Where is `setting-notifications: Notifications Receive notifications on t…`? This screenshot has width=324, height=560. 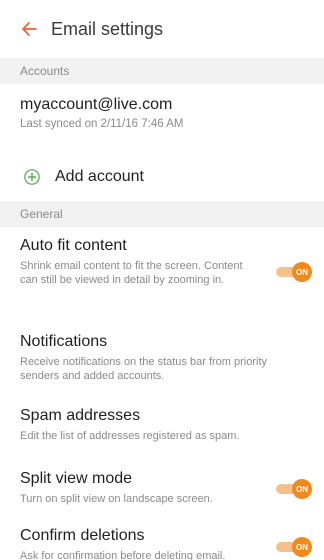 setting-notifications: Notifications Receive notifications on t… is located at coordinates (162, 358).